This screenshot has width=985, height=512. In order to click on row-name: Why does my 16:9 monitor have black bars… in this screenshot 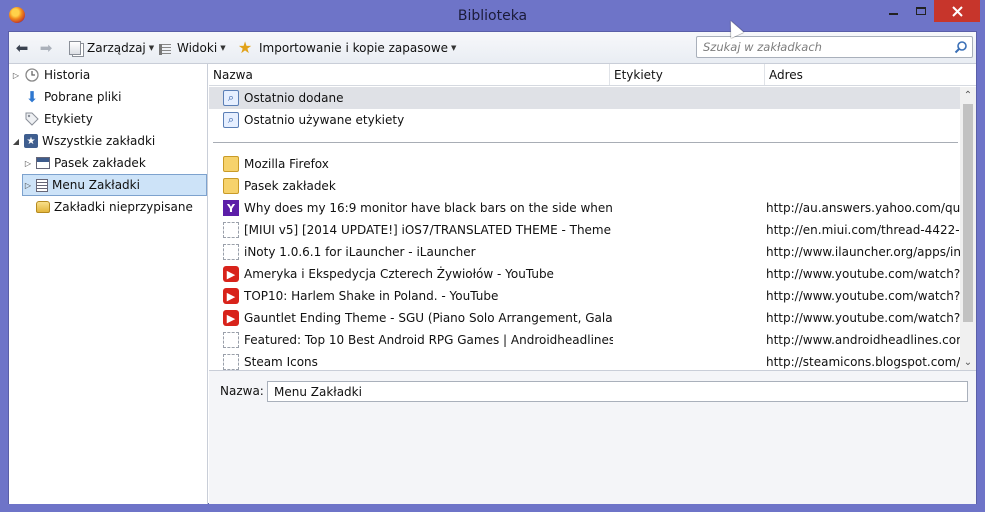, I will do `click(428, 208)`.